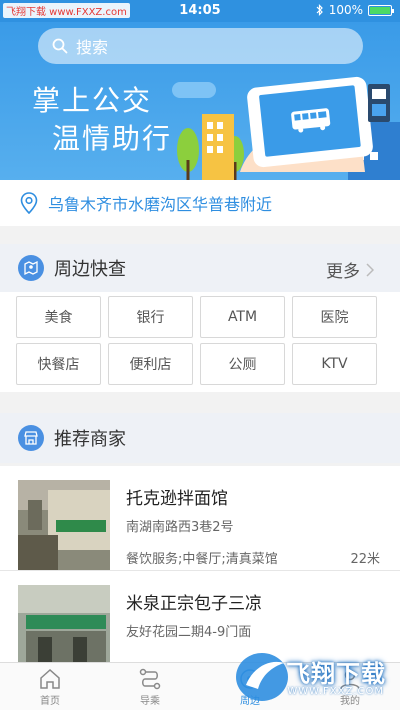 The width and height of the screenshot is (400, 710). I want to click on merchant-address: 南湖南路西3巷2号, so click(180, 527).